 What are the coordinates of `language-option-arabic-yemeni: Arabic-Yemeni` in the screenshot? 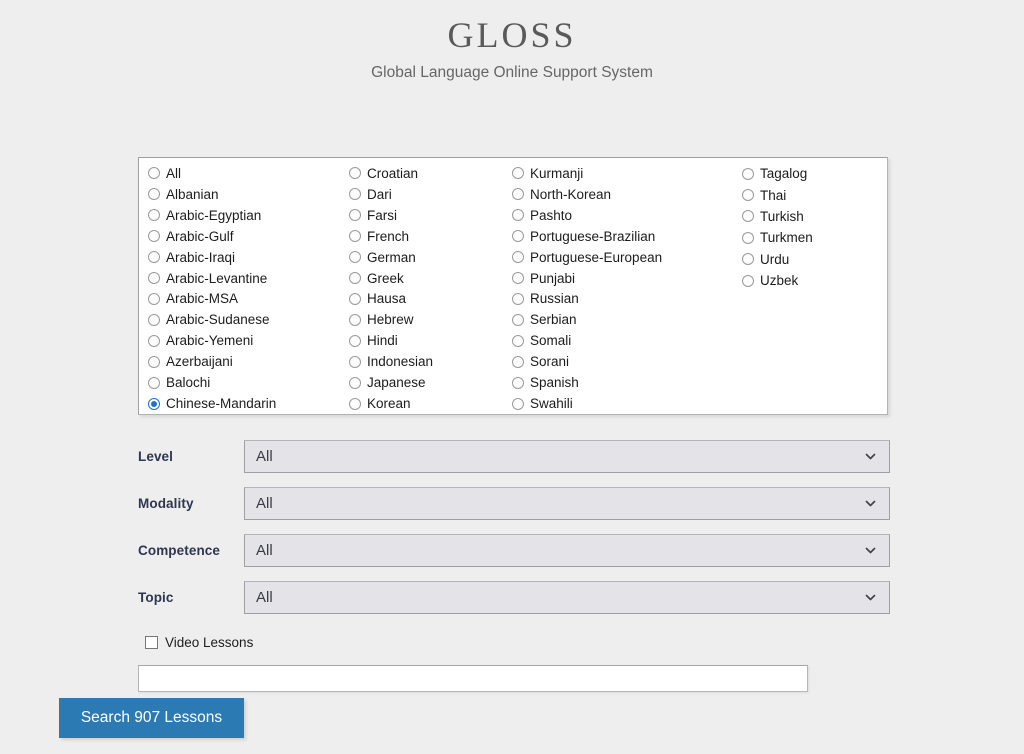 It's located at (248, 340).